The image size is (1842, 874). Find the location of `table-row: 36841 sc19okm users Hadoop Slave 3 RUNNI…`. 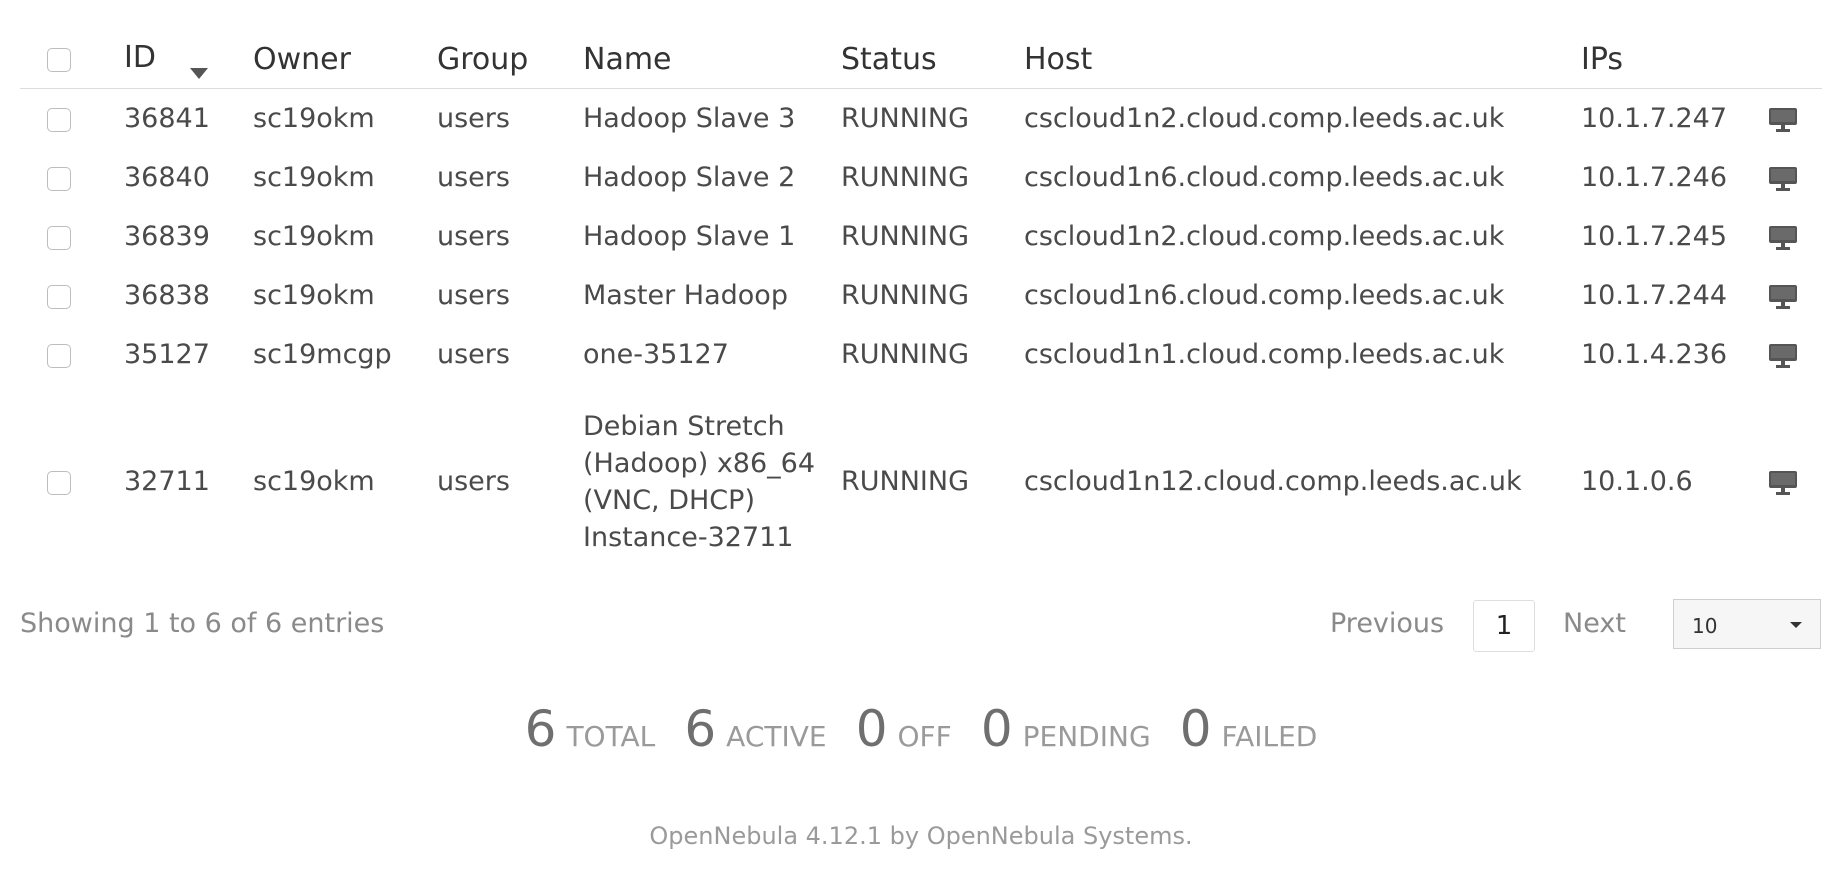

table-row: 36841 sc19okm users Hadoop Slave 3 RUNNI… is located at coordinates (921, 119).